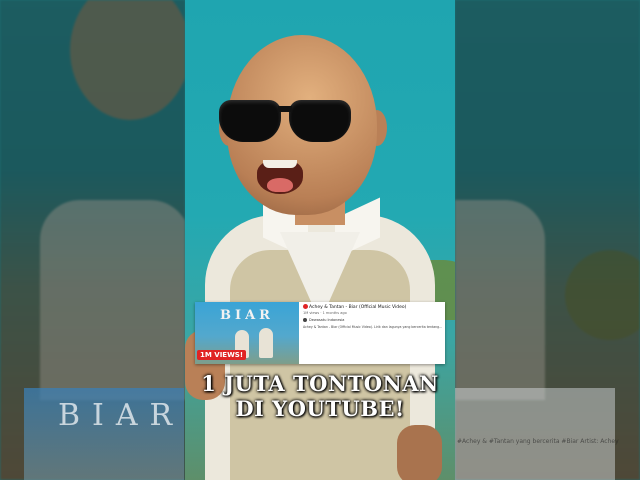  What do you see at coordinates (250, 121) in the screenshot?
I see `sunglasses-lens-left` at bounding box center [250, 121].